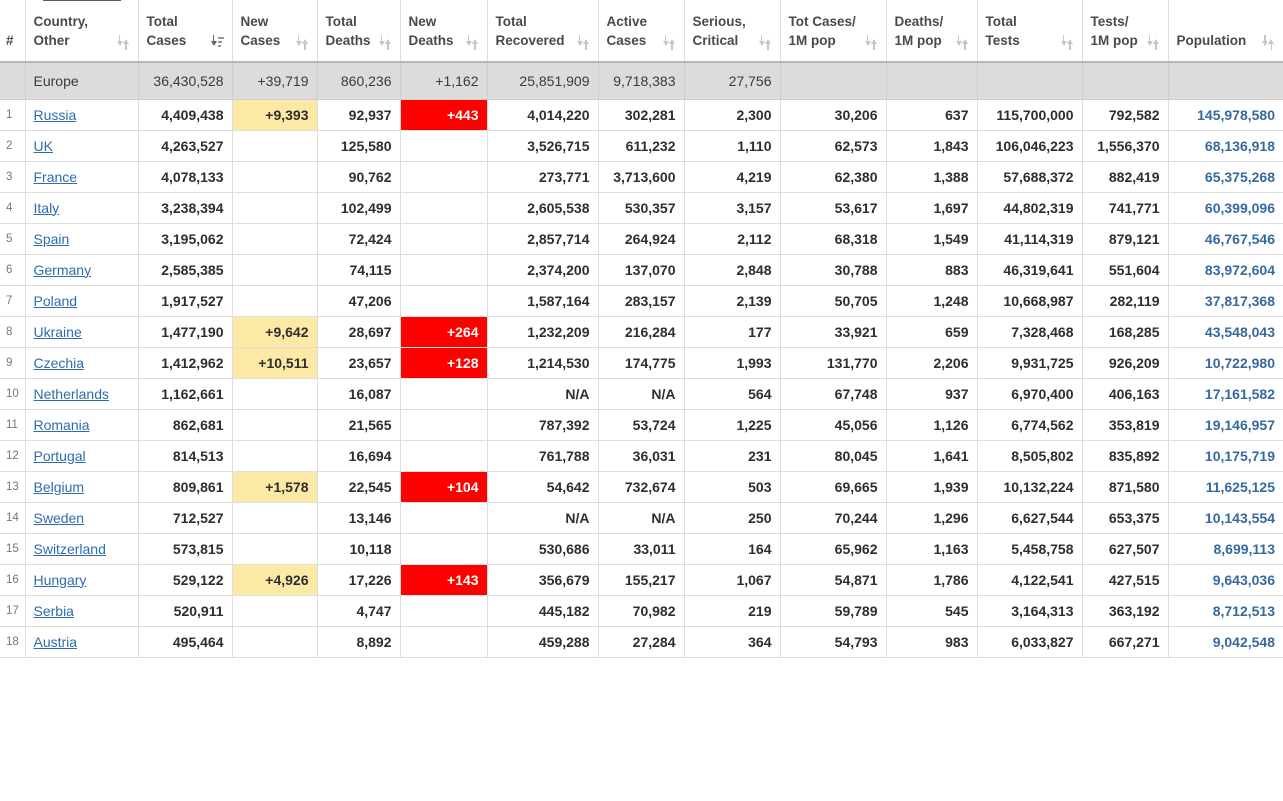  Describe the element at coordinates (833, 80) in the screenshot. I see `cell-casesPerM` at that location.